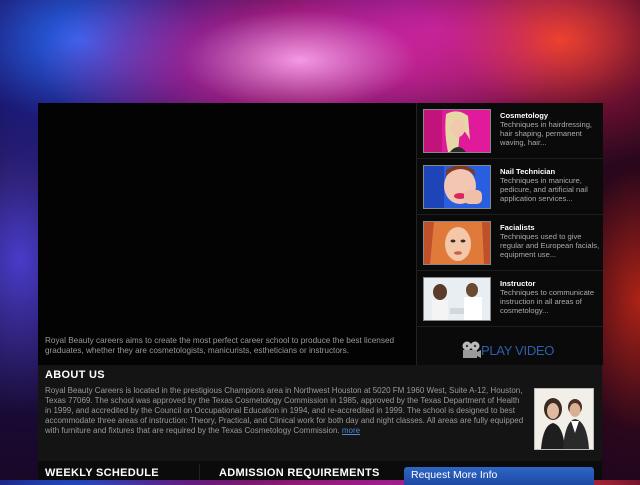  Describe the element at coordinates (524, 115) in the screenshot. I see `course-title: Cosmetology` at that location.